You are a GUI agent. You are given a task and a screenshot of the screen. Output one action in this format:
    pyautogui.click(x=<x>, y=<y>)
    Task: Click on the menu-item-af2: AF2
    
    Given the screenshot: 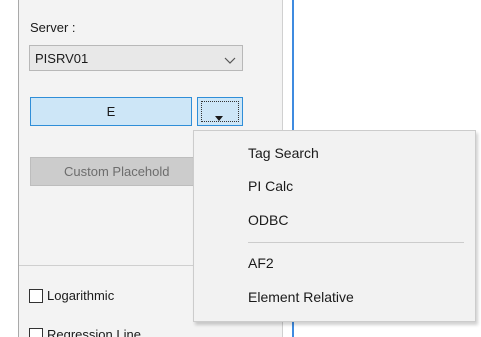 What is the action you would take?
    pyautogui.click(x=261, y=263)
    